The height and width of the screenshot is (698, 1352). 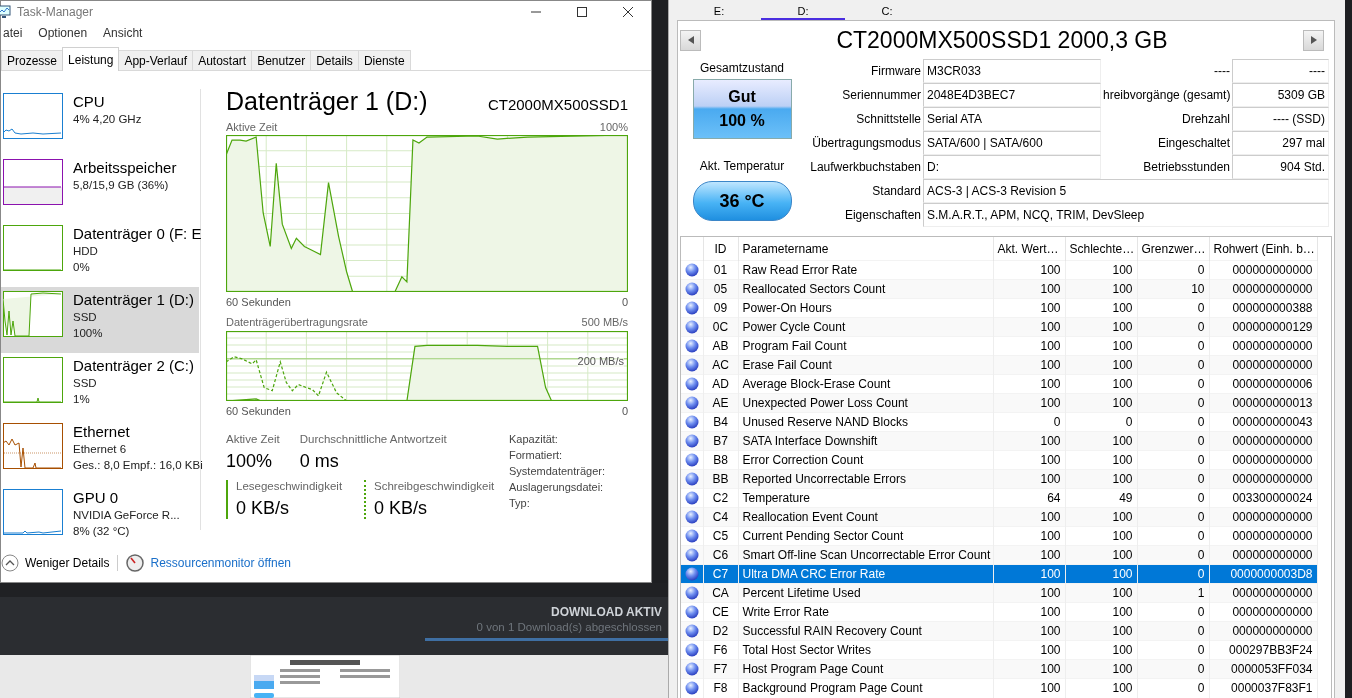 I want to click on table-cell: C6, so click(x=720, y=555).